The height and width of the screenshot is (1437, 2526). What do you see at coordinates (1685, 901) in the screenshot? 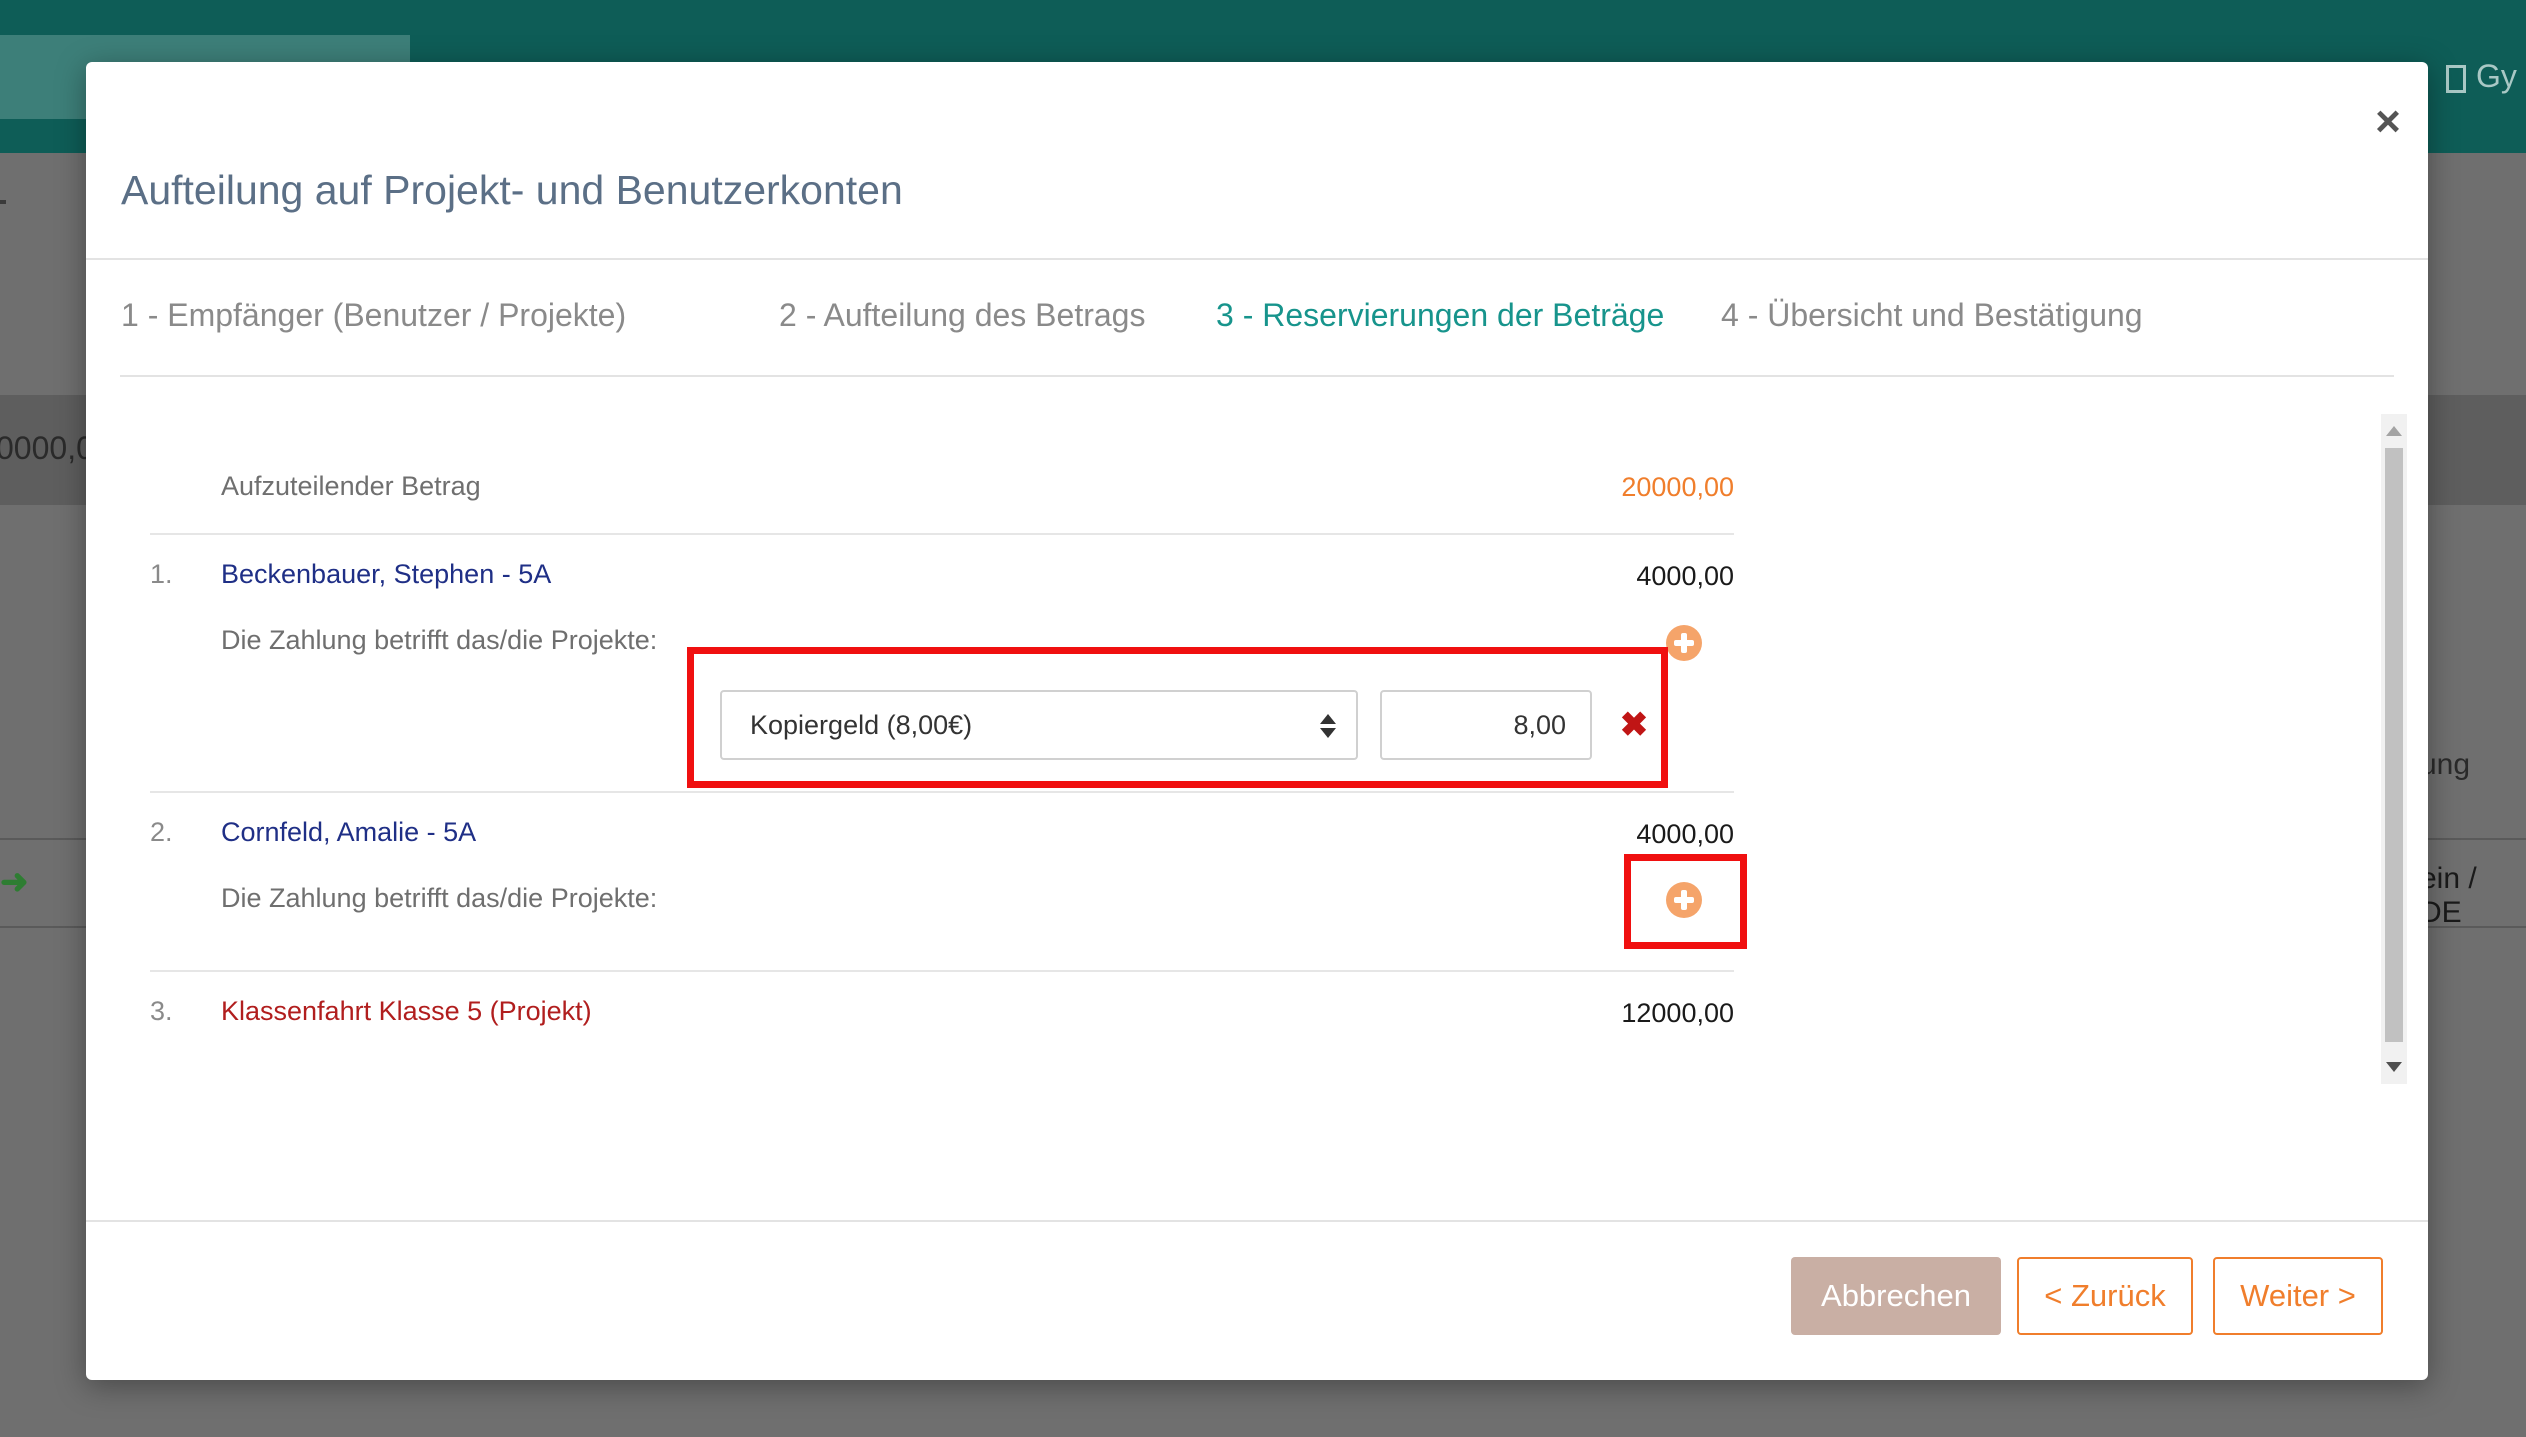
I see `highlight-add-button` at bounding box center [1685, 901].